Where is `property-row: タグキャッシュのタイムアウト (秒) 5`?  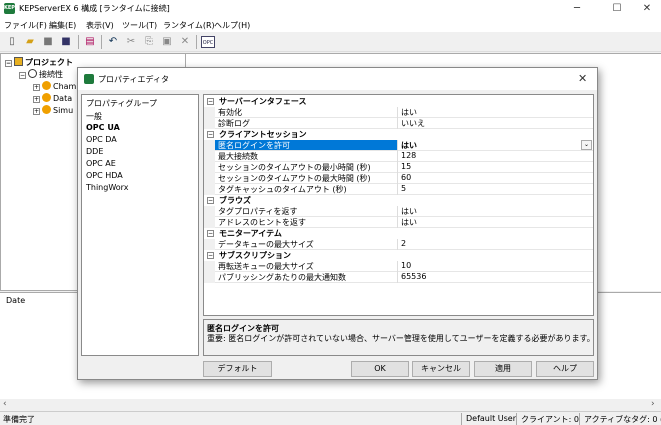
property-row: タグキャッシュのタイムアウト (秒) 5 is located at coordinates (398, 189).